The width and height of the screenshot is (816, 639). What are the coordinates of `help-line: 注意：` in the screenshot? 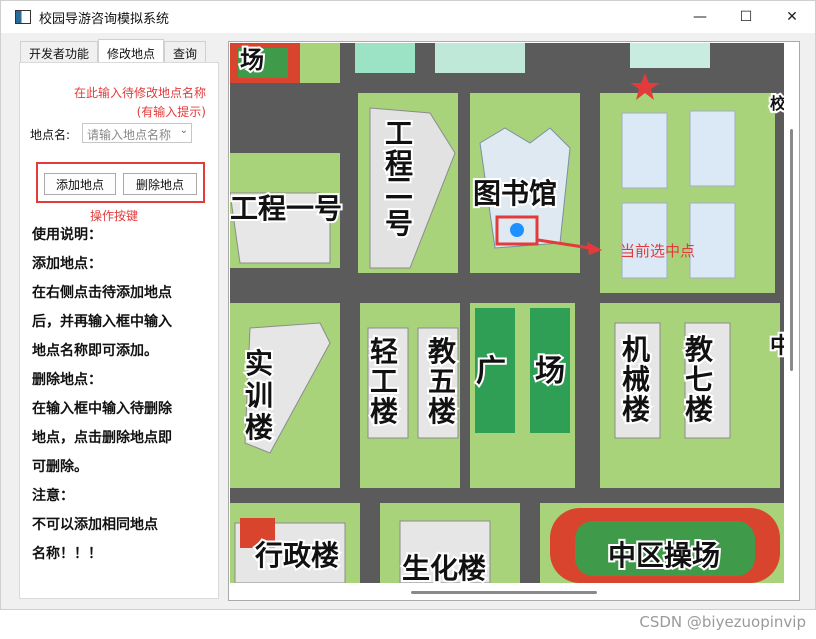 It's located at (53, 496).